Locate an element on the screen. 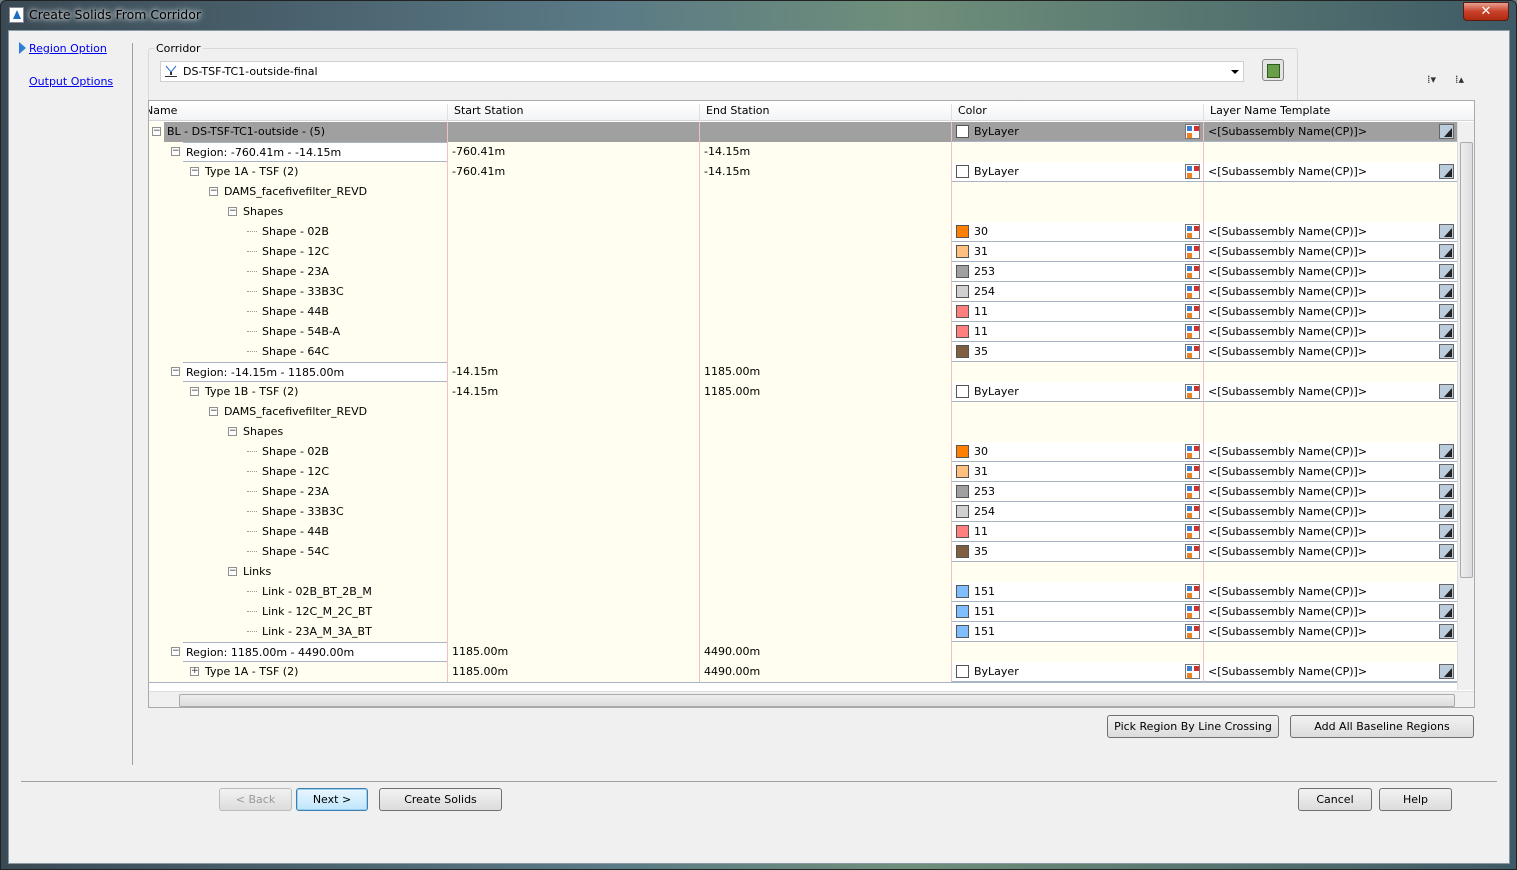 The image size is (1517, 870). name-cell: Shape - 12C is located at coordinates (353, 252).